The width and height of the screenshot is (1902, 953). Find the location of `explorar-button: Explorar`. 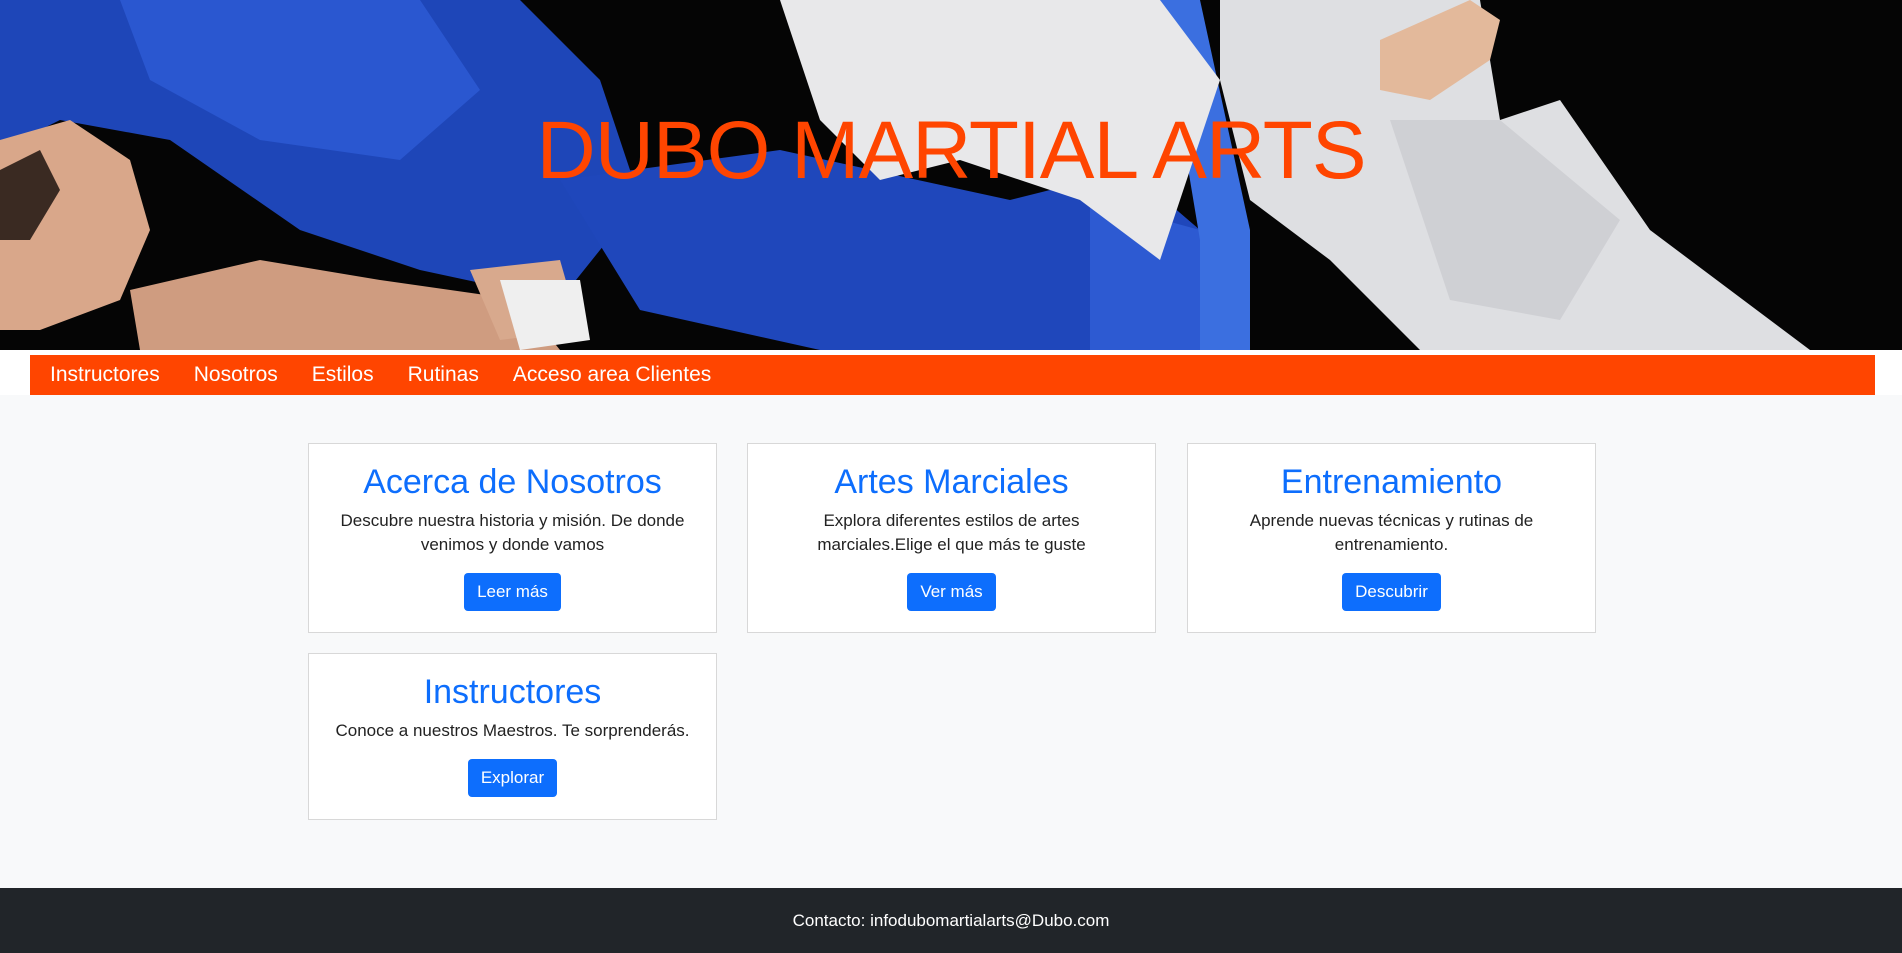

explorar-button: Explorar is located at coordinates (512, 778).